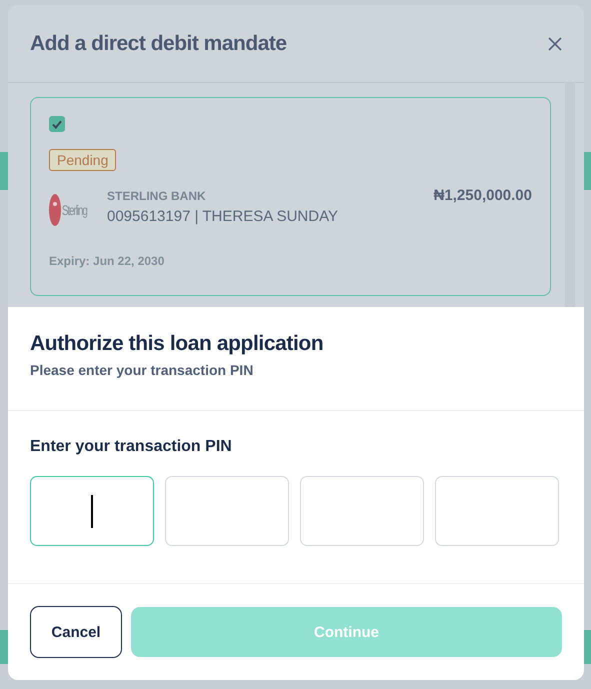 The image size is (591, 689). What do you see at coordinates (76, 632) in the screenshot?
I see `cancel-button: Cancel` at bounding box center [76, 632].